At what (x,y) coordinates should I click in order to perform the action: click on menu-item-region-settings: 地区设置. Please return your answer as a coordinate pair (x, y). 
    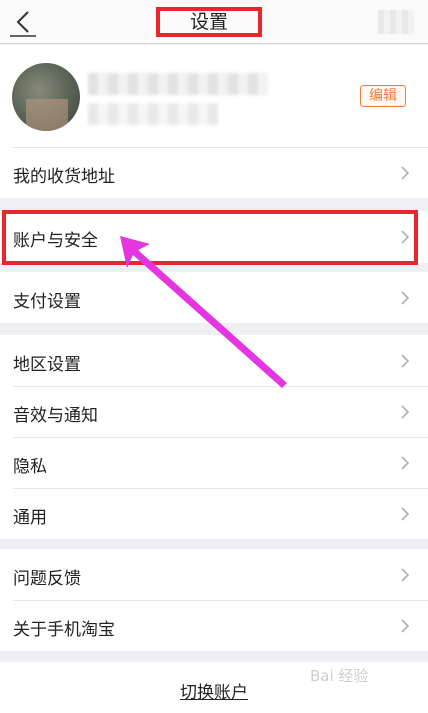
    Looking at the image, I should click on (214, 360).